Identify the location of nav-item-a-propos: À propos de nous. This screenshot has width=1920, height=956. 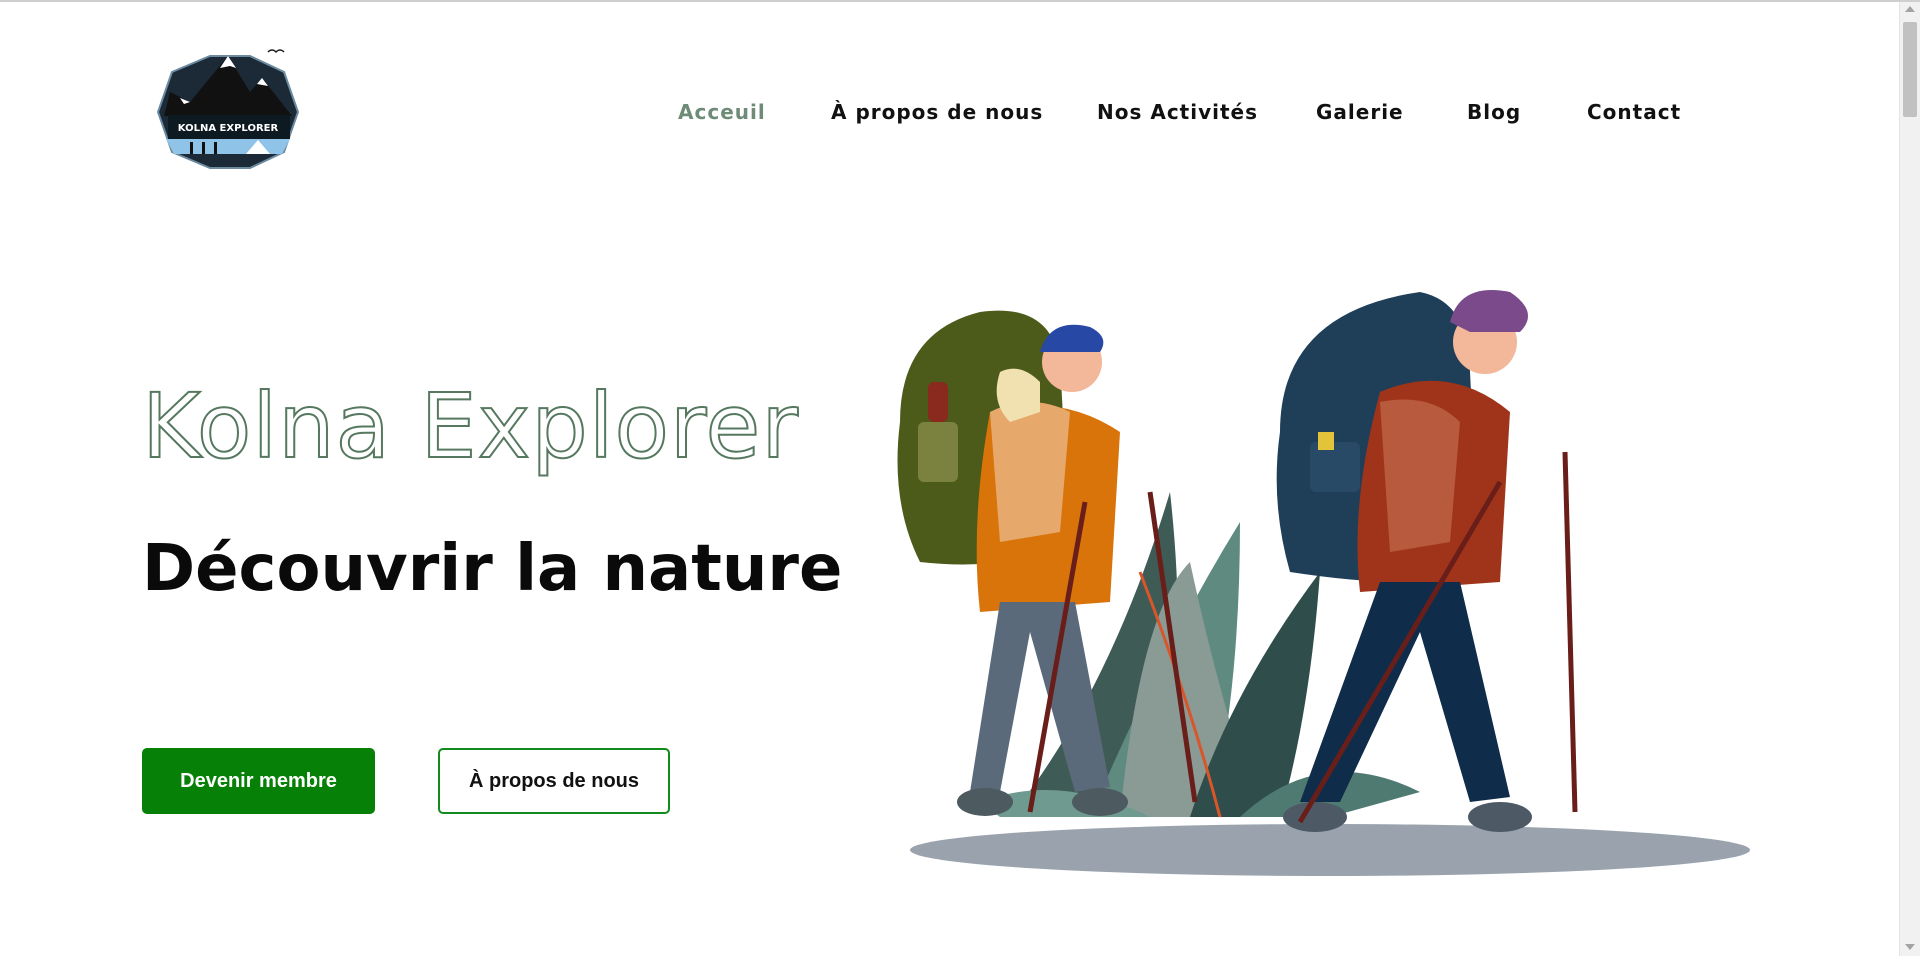
(937, 112).